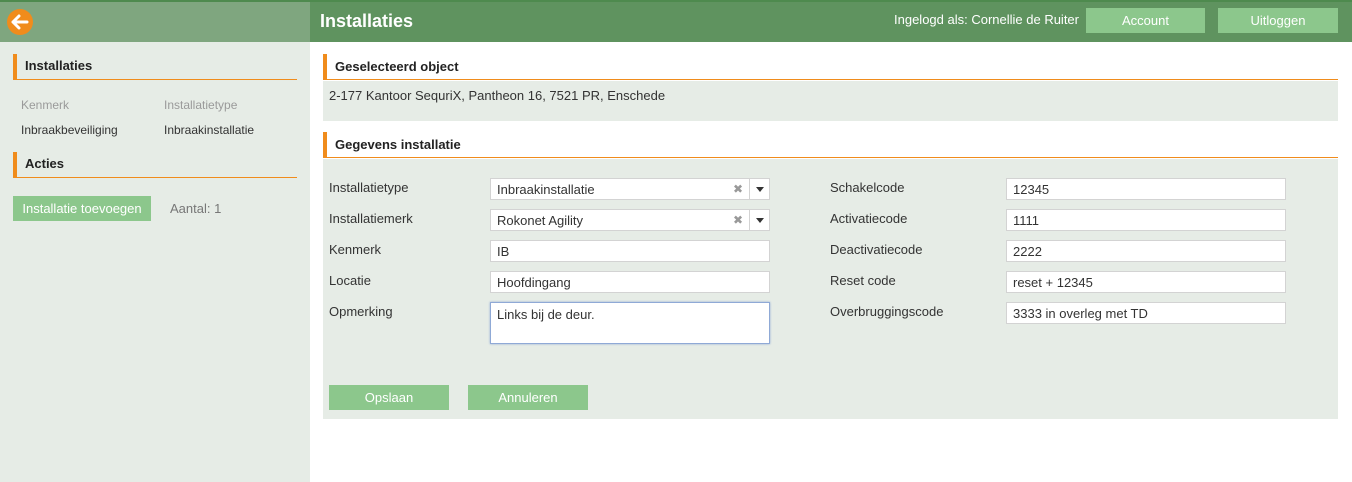  Describe the element at coordinates (830, 145) in the screenshot. I see `installation-data-heading: Gegevens installatie` at that location.